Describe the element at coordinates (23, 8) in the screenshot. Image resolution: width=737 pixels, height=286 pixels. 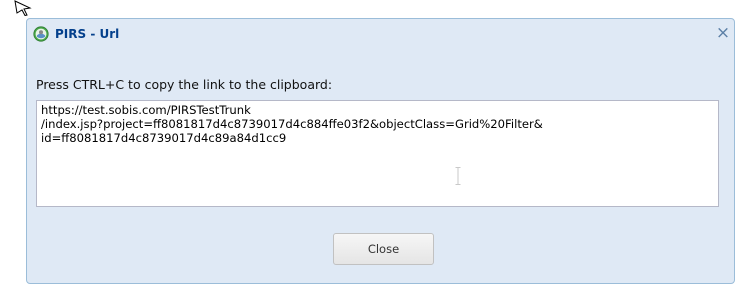
I see `mouse-pointer-icon` at that location.